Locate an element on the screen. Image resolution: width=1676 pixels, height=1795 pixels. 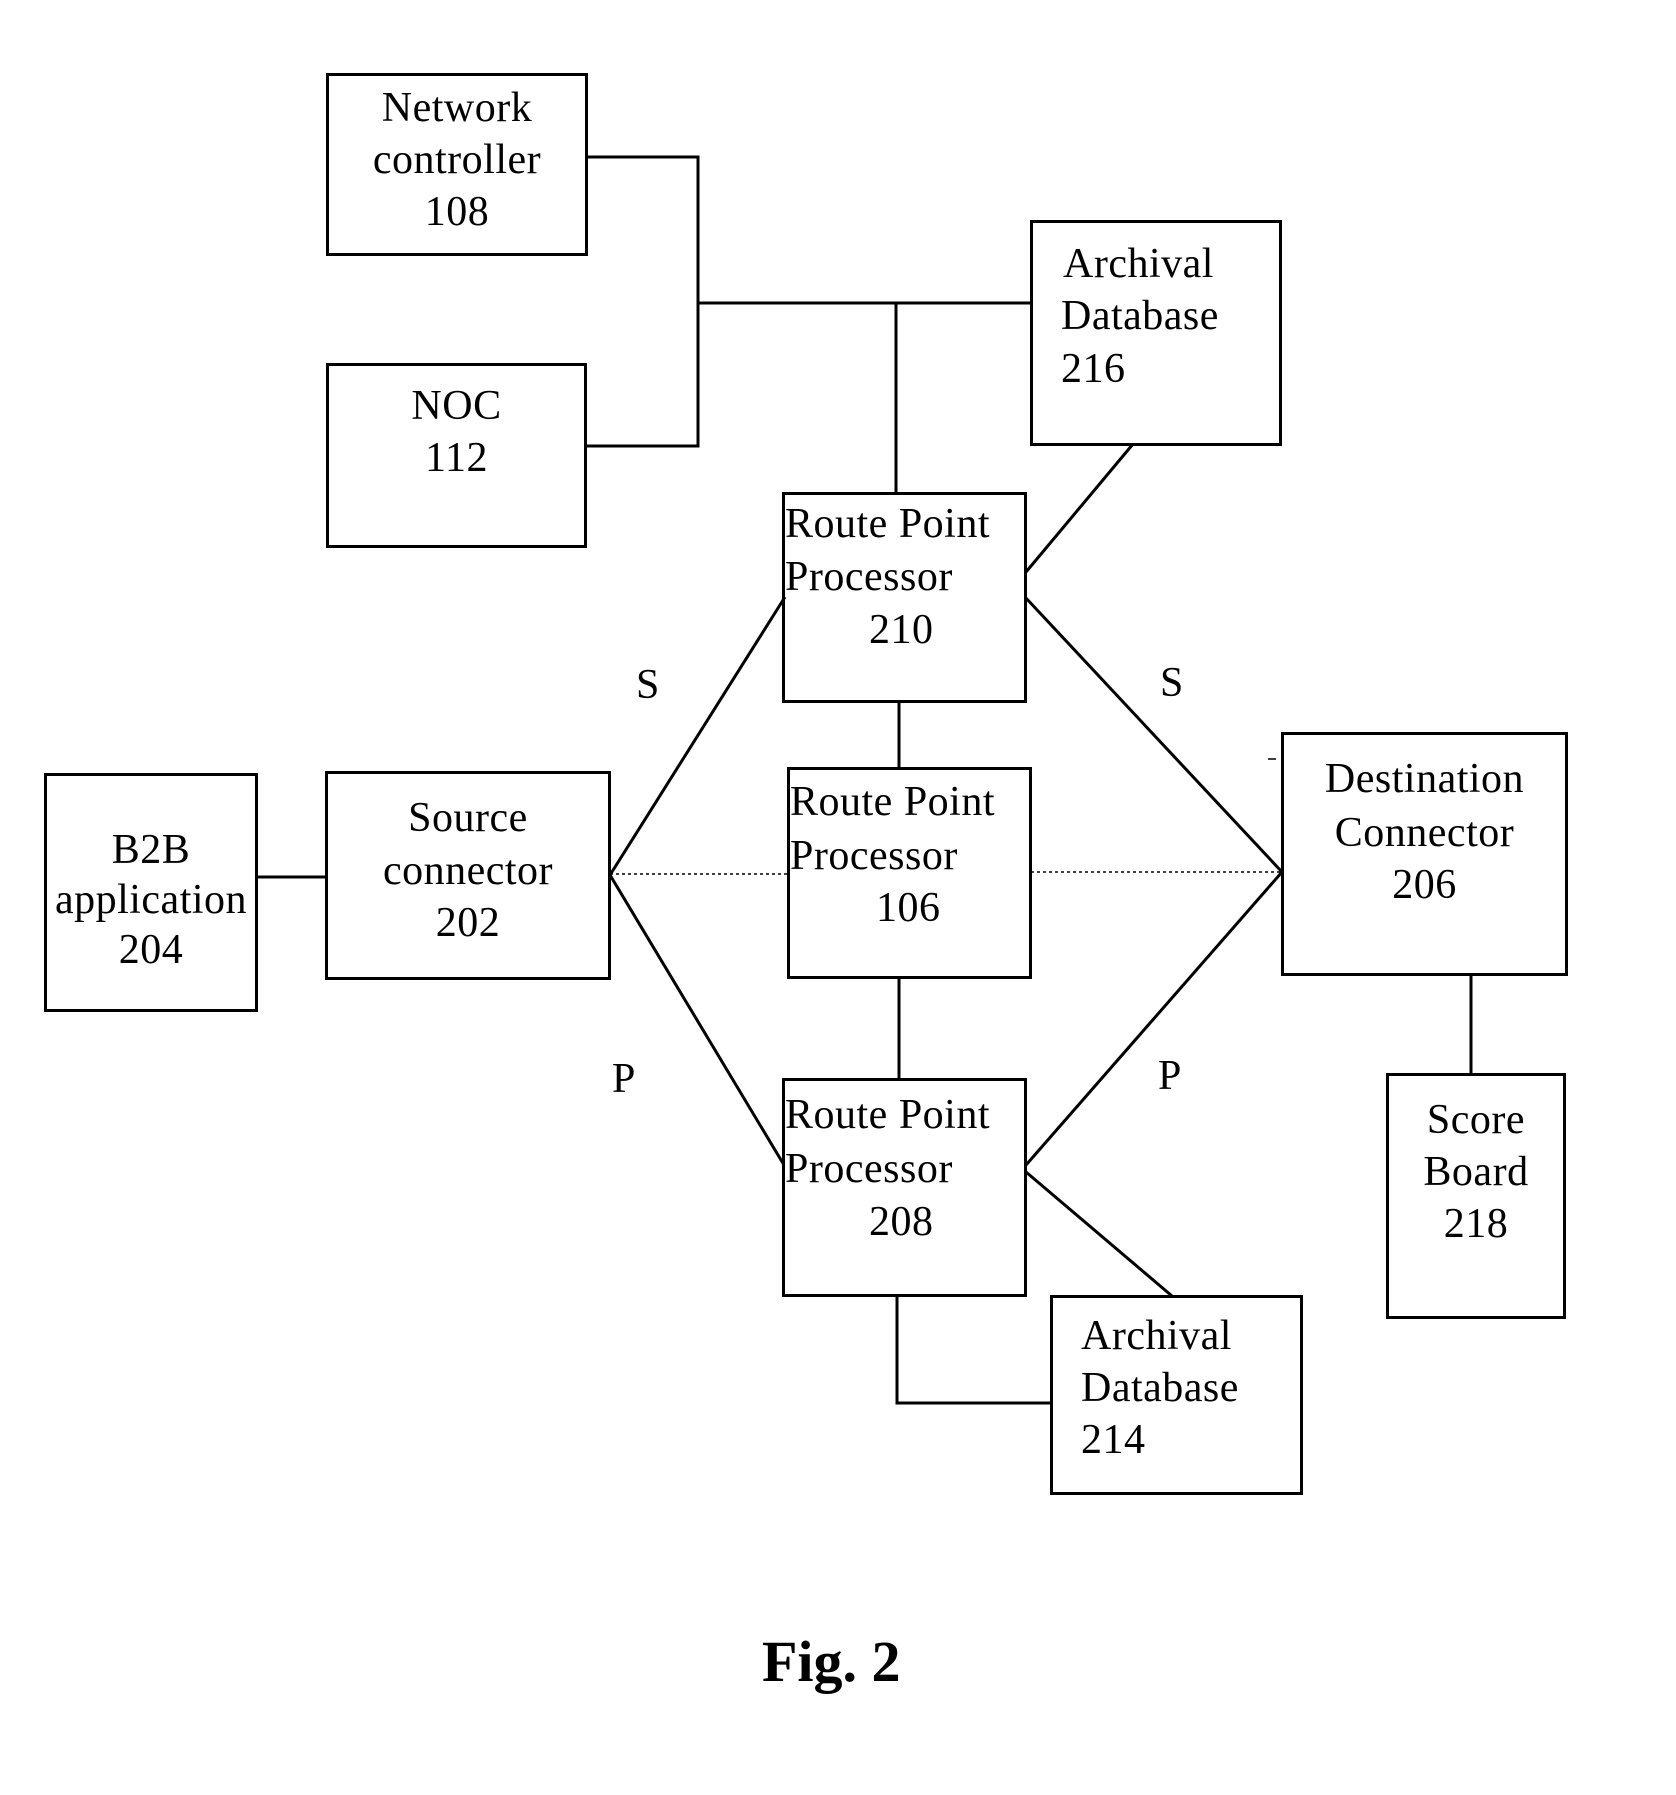
rpp-208-line-3: 208 is located at coordinates (901, 1222).